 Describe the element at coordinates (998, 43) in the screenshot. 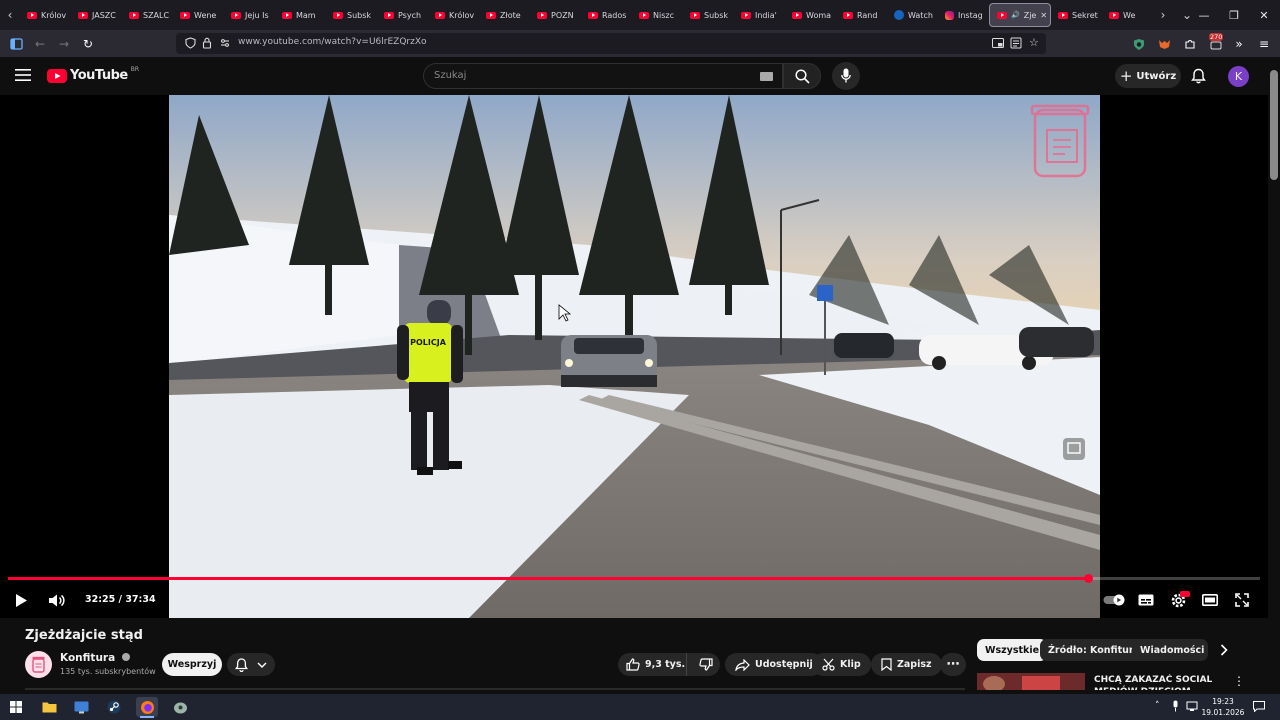

I see `picture-in-picture-icon` at that location.